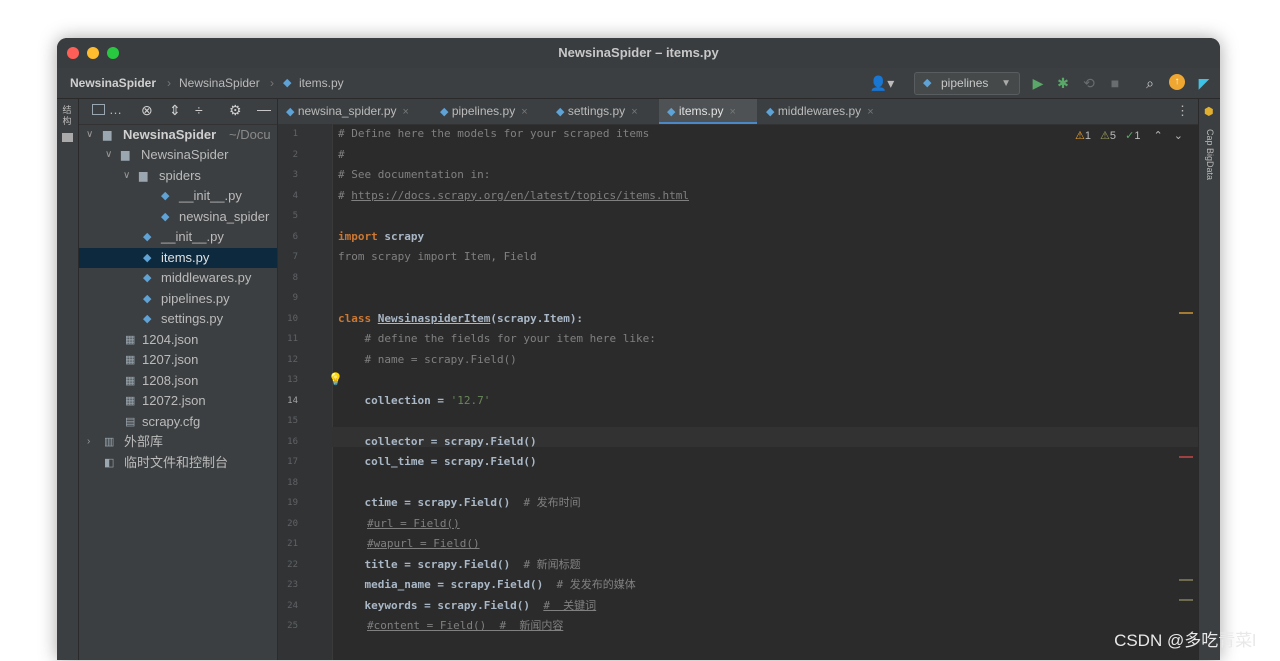 This screenshot has height=661, width=1280. What do you see at coordinates (178, 442) in the screenshot?
I see `tree-item-external-libraries: › ▥ 外部库` at bounding box center [178, 442].